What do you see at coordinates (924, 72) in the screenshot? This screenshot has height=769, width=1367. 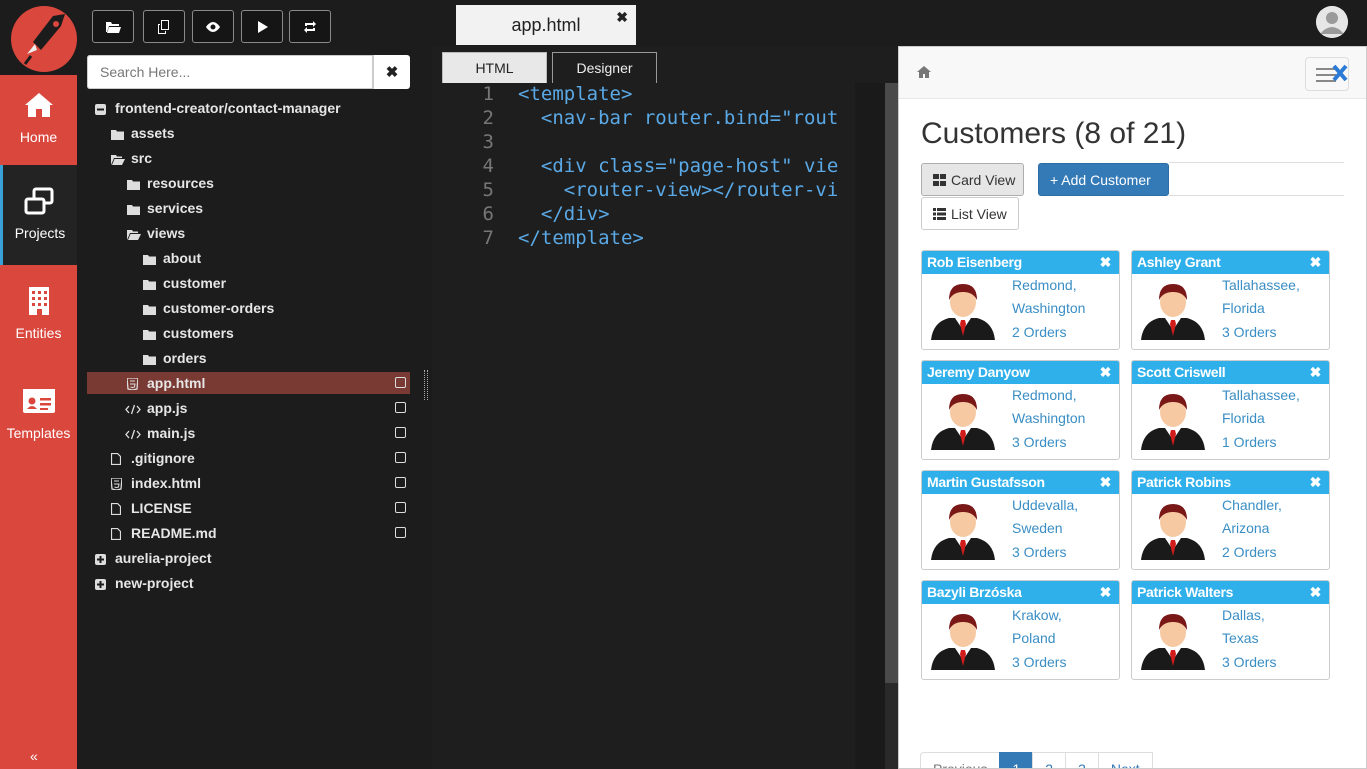 I see `home-icon` at bounding box center [924, 72].